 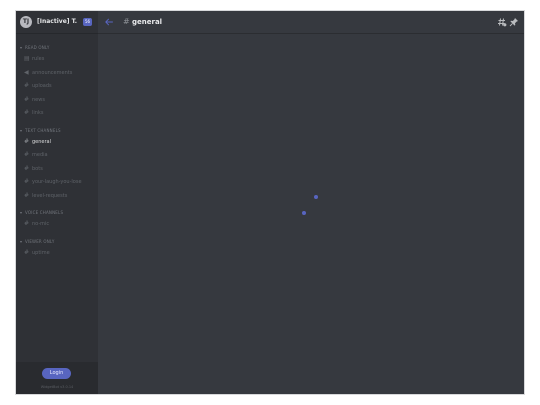 I want to click on login-button: Login, so click(x=56, y=373).